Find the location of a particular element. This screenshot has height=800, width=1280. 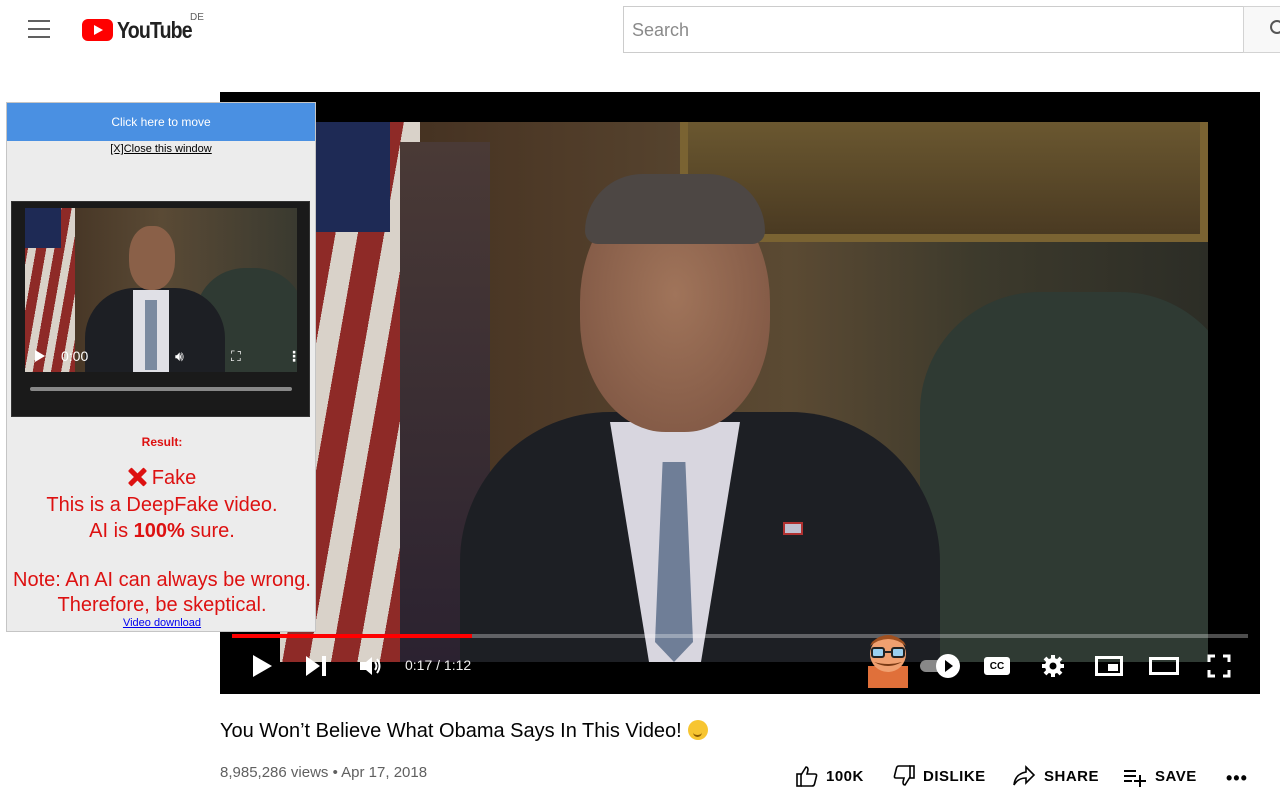

next-icon is located at coordinates (316, 666).